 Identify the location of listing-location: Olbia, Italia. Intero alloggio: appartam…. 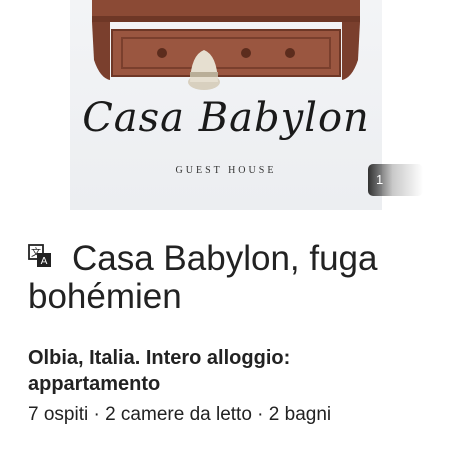
(159, 371).